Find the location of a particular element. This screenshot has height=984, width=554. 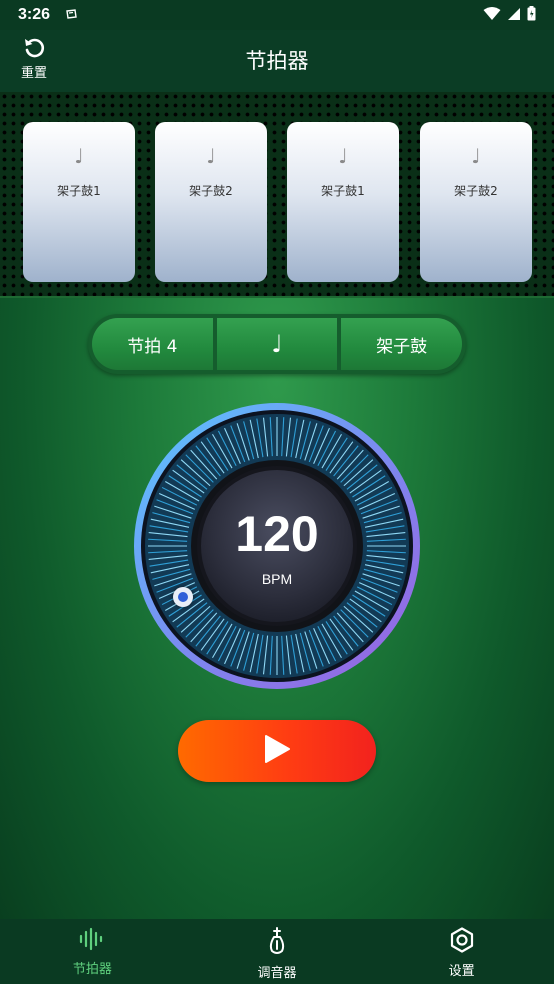

beat-card-3: ♩ 架子鼓1 is located at coordinates (343, 202).